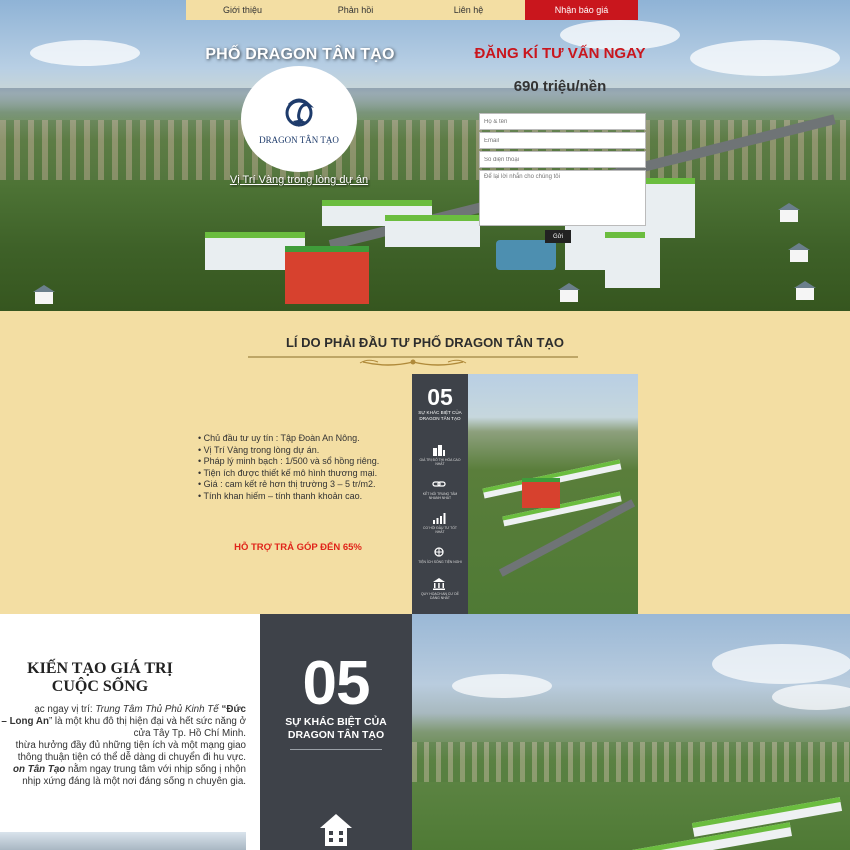  I want to click on lifestyle-image, so click(123, 841).